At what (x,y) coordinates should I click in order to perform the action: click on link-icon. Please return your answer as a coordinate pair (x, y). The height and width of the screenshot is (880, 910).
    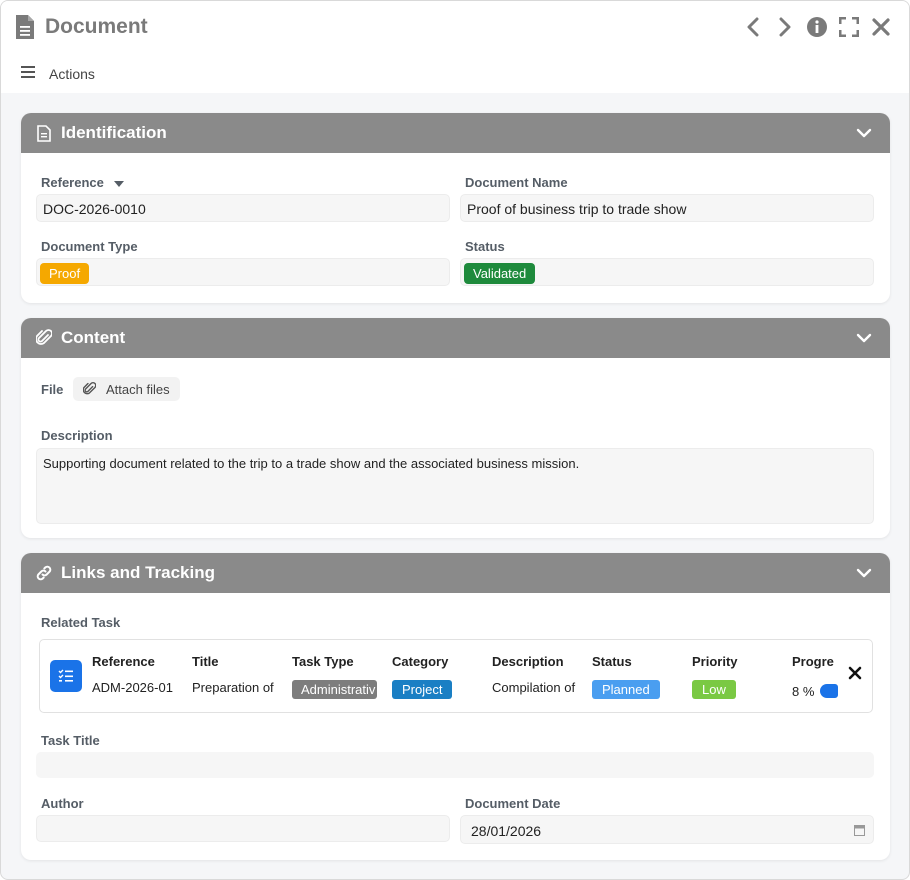
    Looking at the image, I should click on (44, 573).